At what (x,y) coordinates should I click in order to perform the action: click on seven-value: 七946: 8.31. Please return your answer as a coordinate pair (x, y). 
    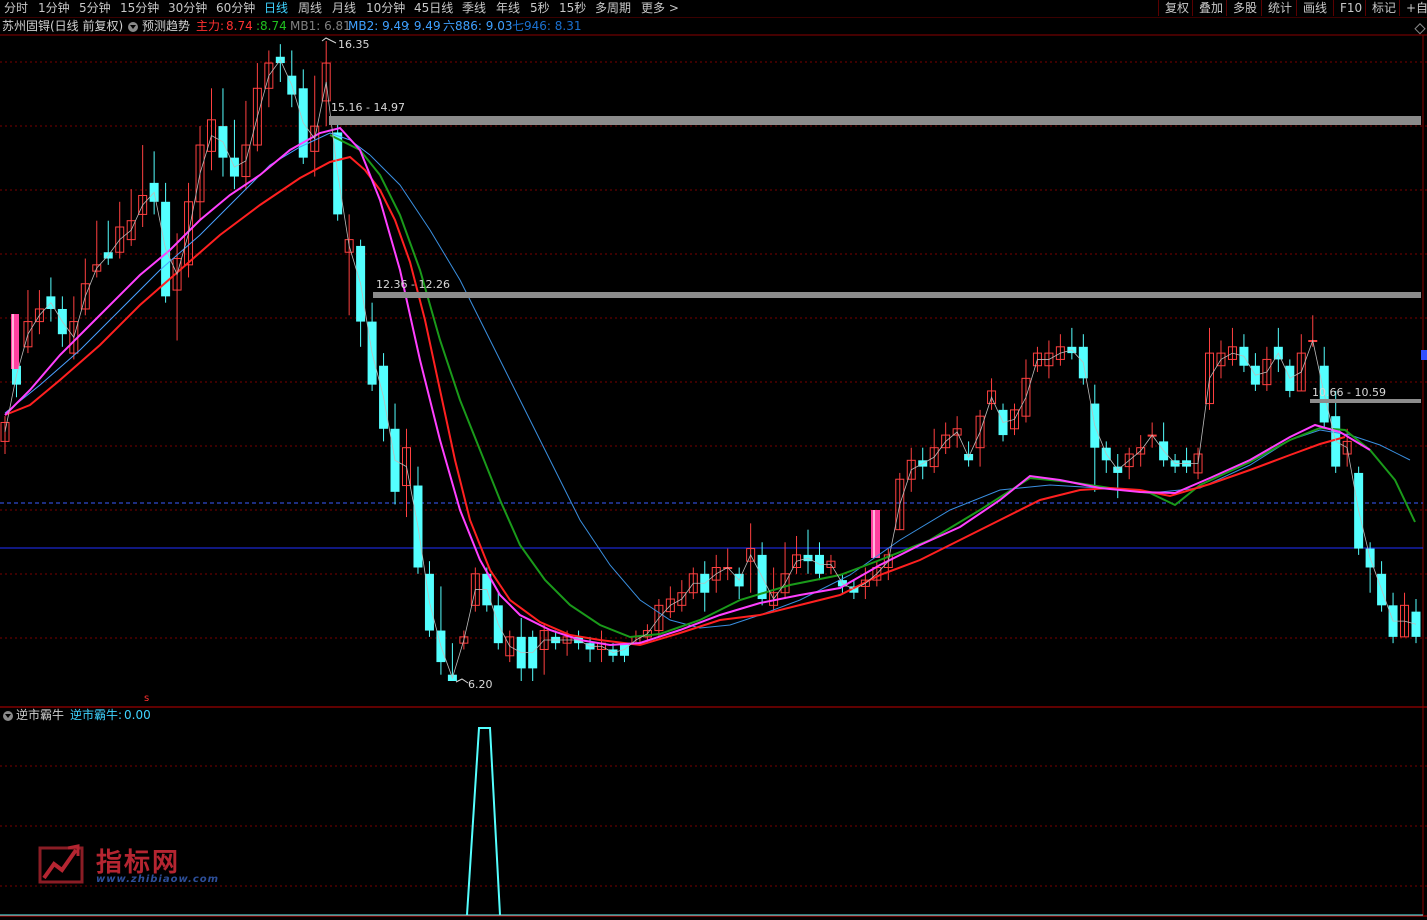
    Looking at the image, I should click on (547, 26).